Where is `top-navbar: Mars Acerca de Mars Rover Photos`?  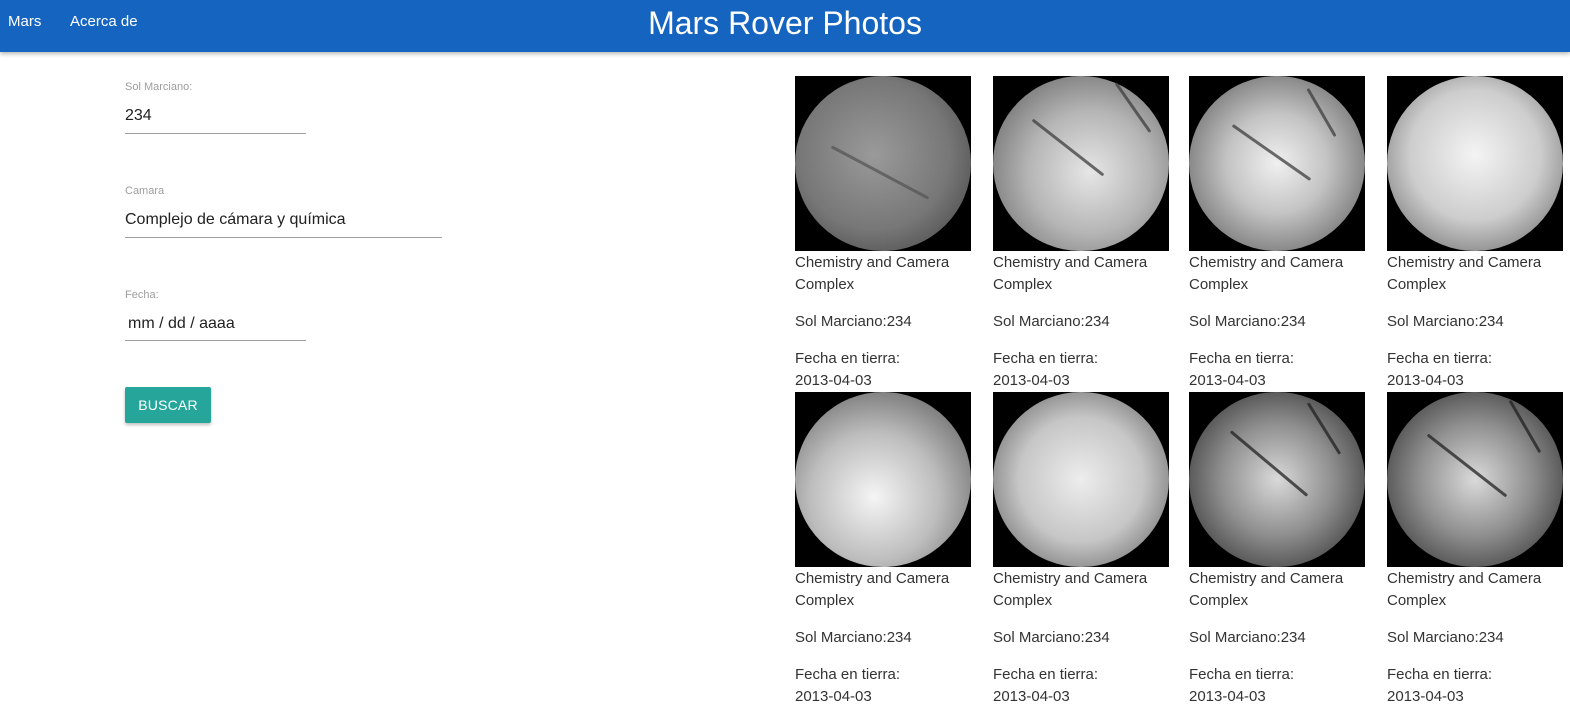
top-navbar: Mars Acerca de Mars Rover Photos is located at coordinates (785, 26).